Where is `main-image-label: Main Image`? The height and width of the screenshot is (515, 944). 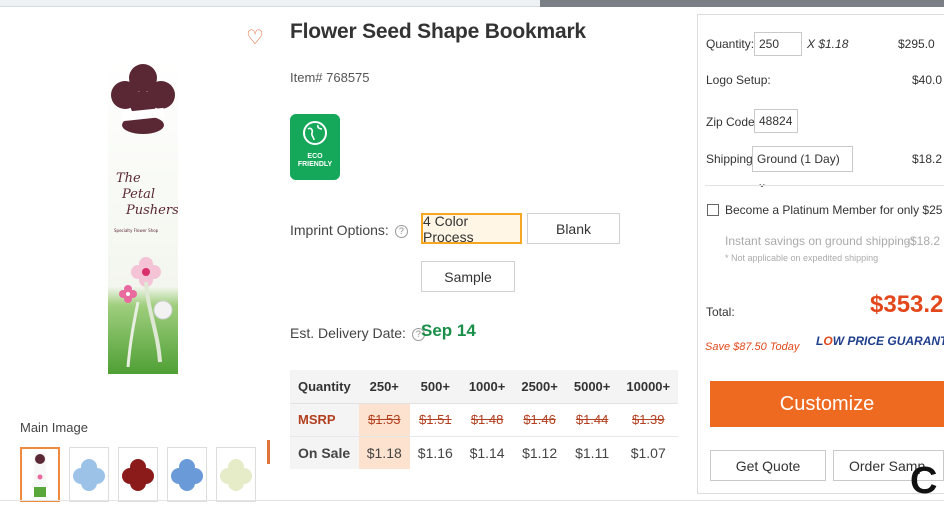
main-image-label: Main Image is located at coordinates (54, 427).